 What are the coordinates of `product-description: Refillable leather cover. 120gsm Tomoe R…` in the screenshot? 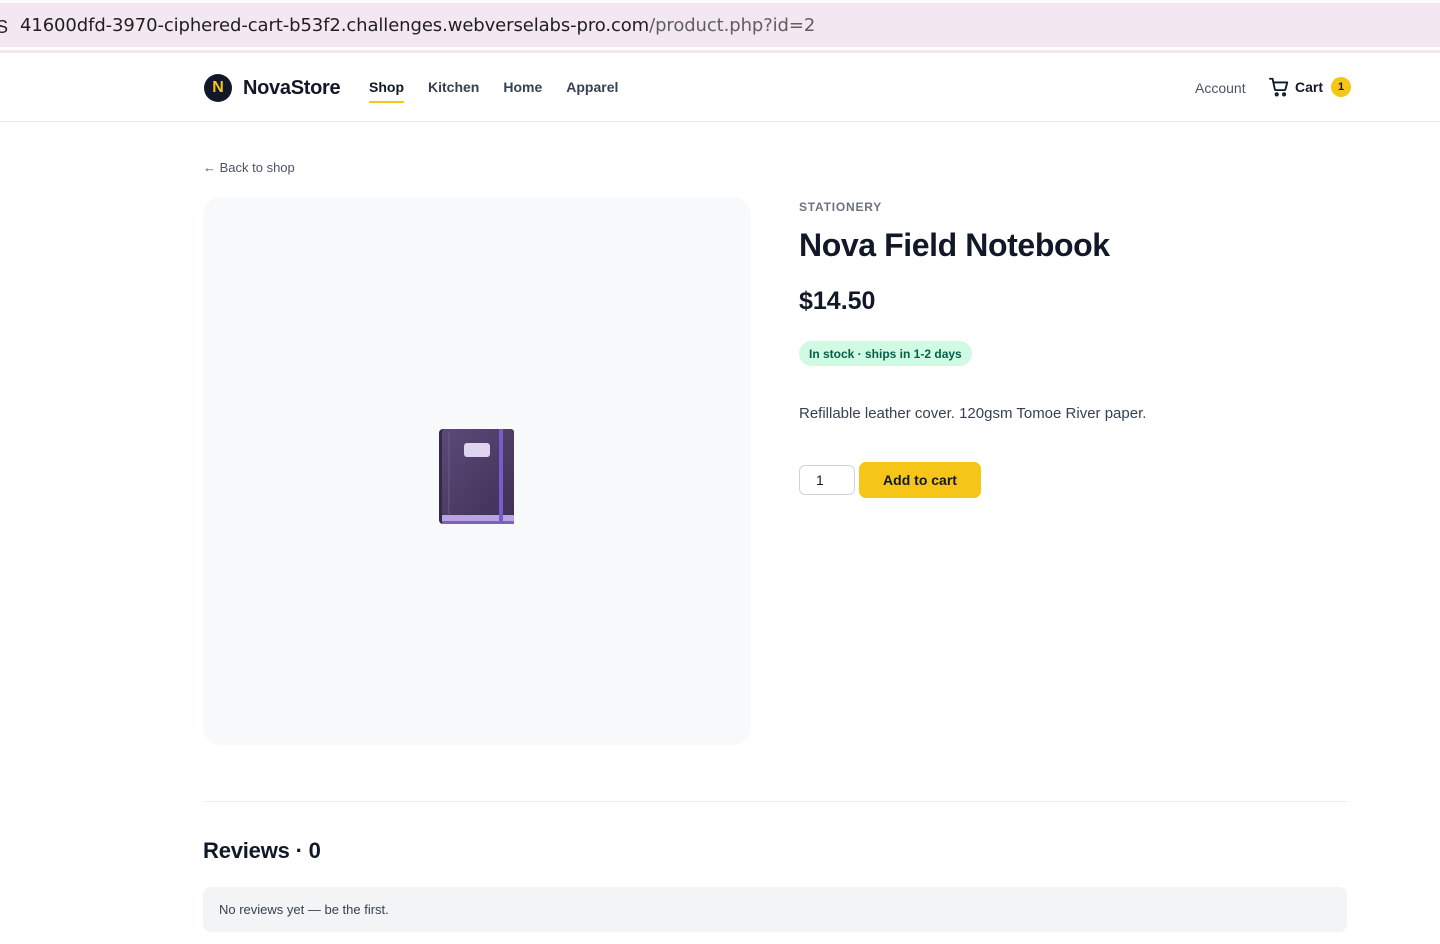 It's located at (973, 413).